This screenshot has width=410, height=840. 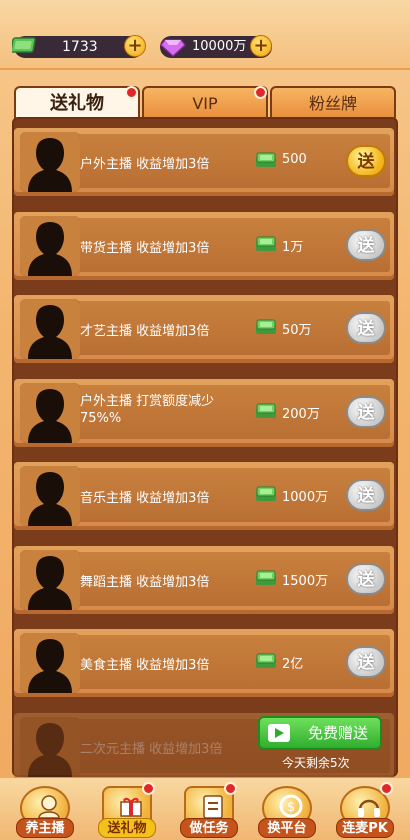 What do you see at coordinates (301, 414) in the screenshot?
I see `gift-cost-value: 200万` at bounding box center [301, 414].